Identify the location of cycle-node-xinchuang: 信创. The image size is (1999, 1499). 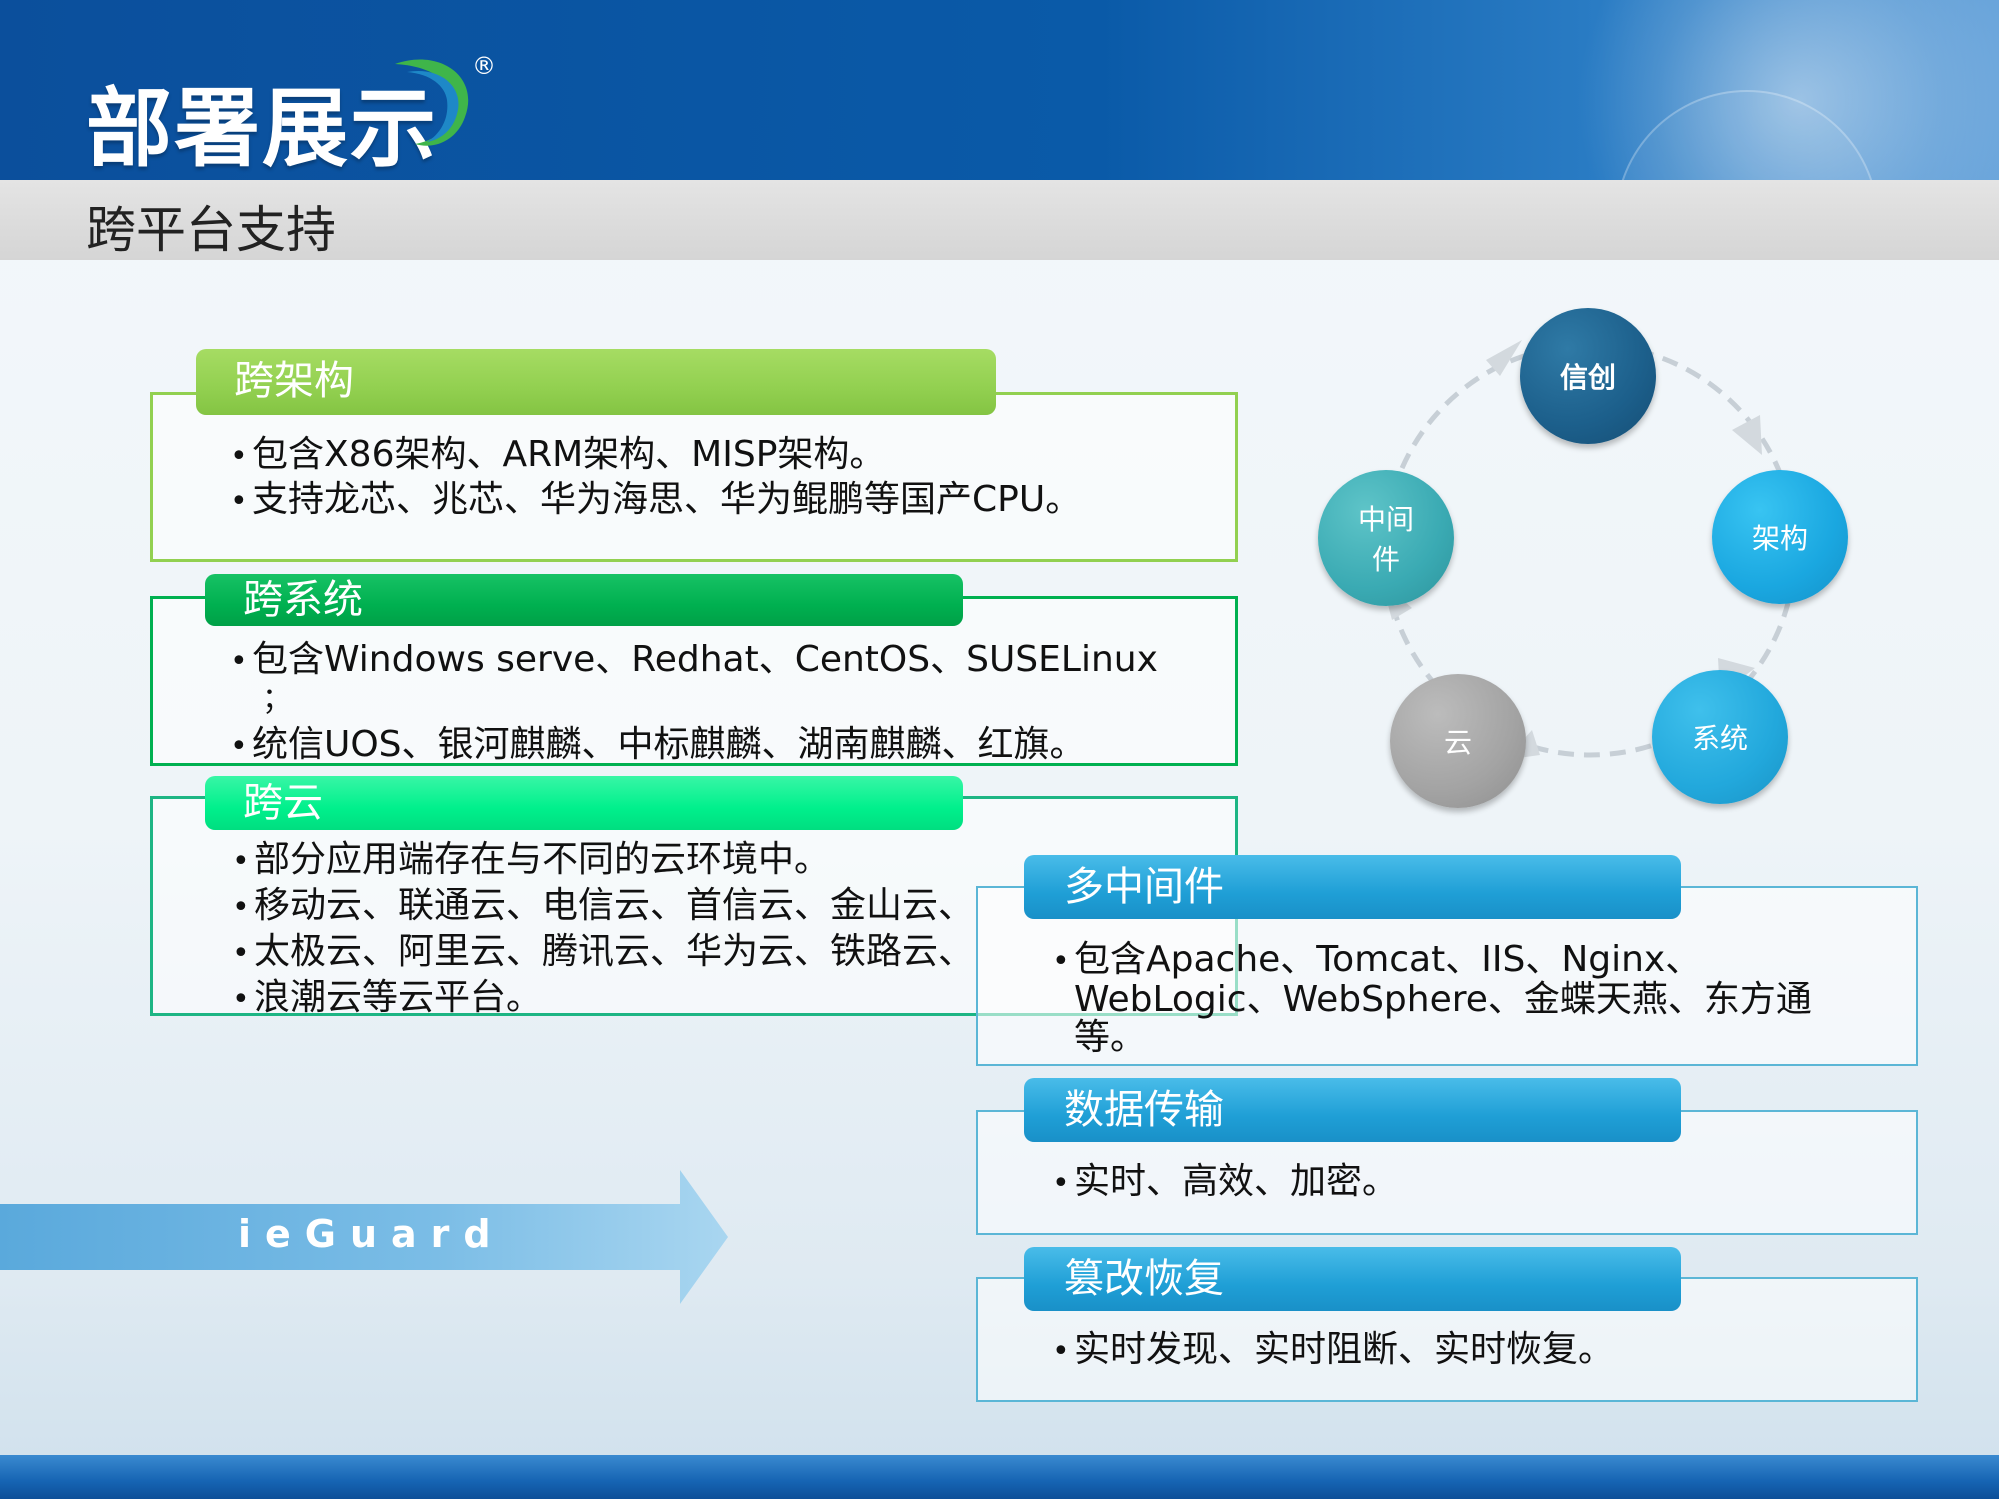
(1588, 376).